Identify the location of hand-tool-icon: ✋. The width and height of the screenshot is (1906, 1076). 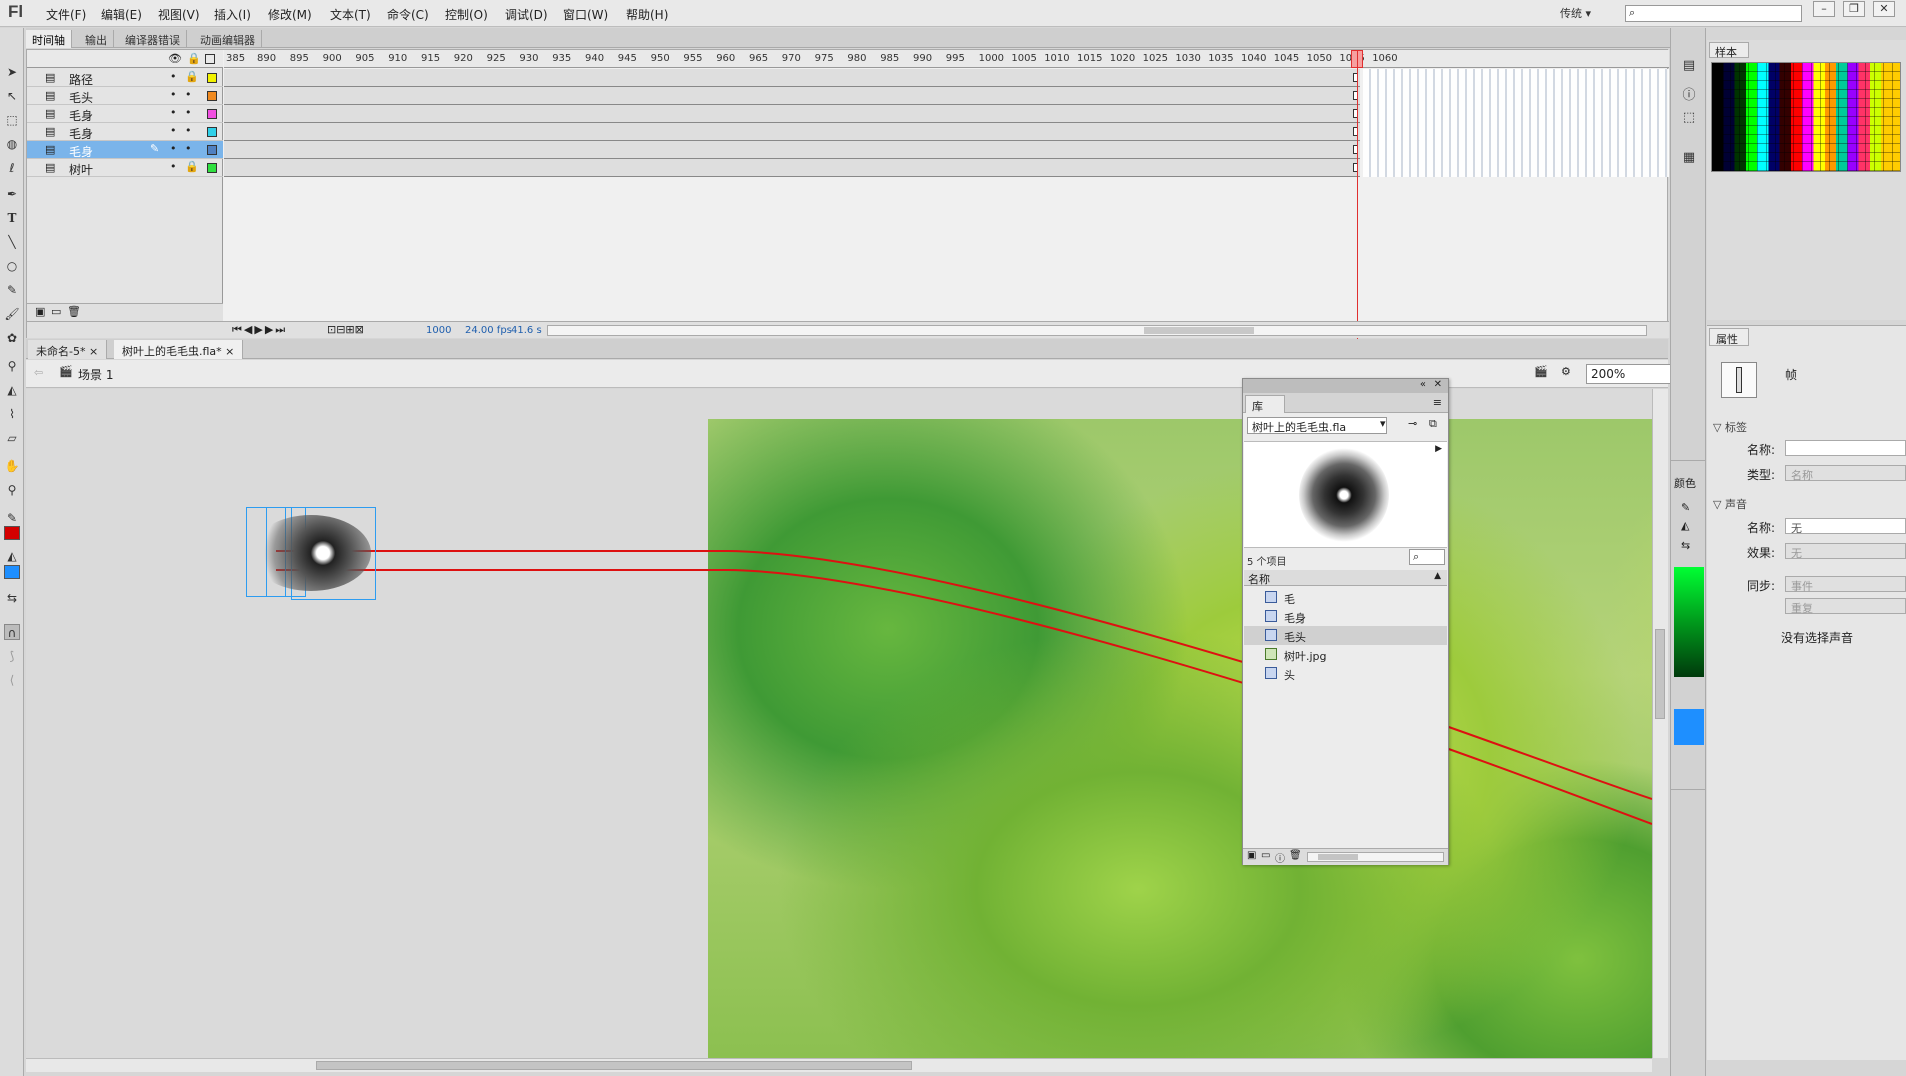
(12, 466).